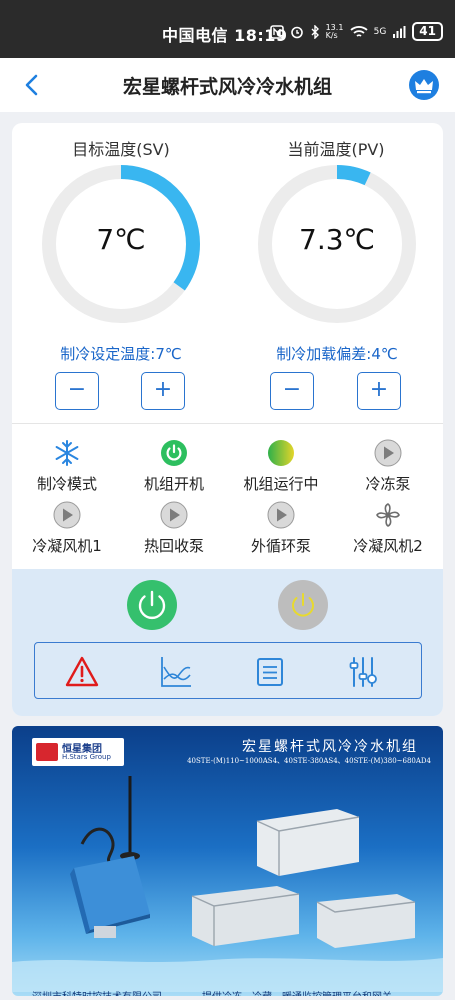 The image size is (455, 1000). I want to click on power-off-button, so click(303, 605).